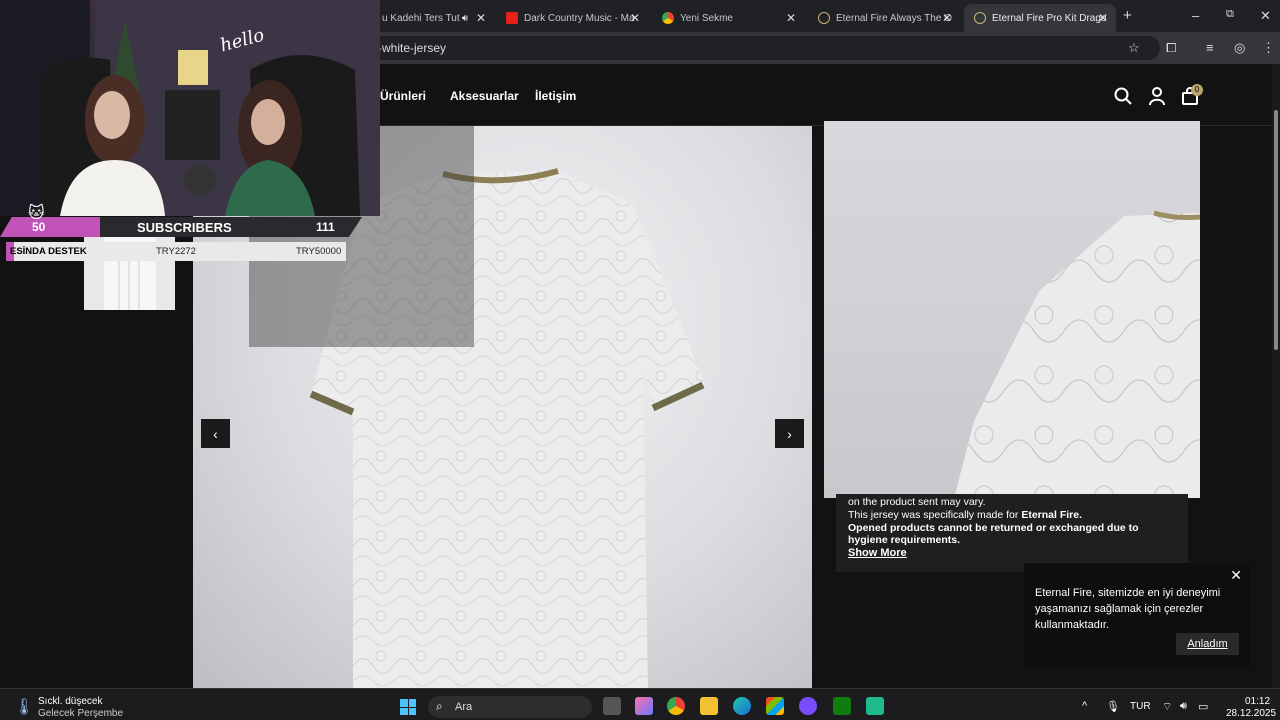 Image resolution: width=1280 pixels, height=720 pixels. I want to click on brand-name: Eternal Fire., so click(1052, 514).